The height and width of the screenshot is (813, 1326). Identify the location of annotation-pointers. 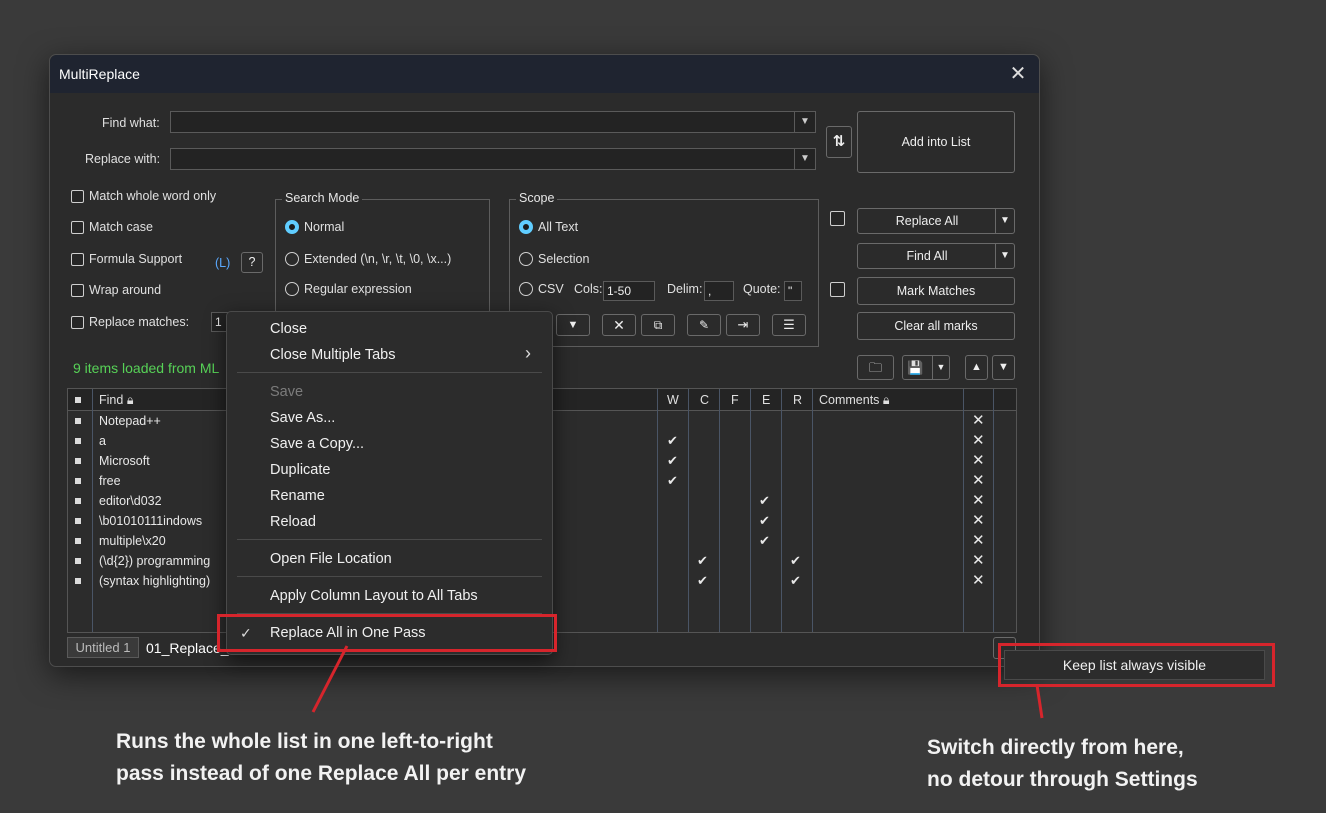
(677, 682).